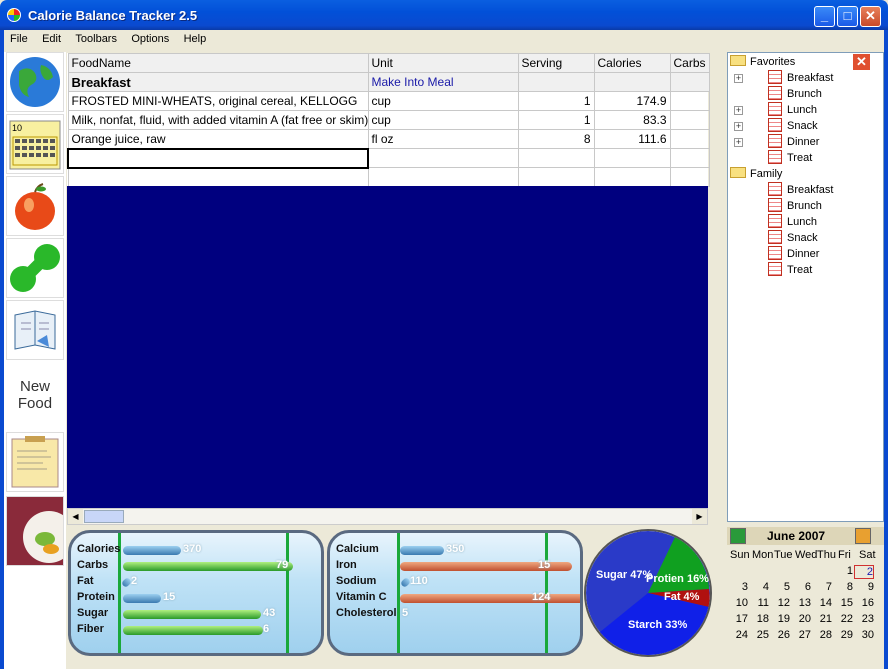 This screenshot has height=669, width=888. What do you see at coordinates (218, 82) in the screenshot?
I see `meal-name: Breakfast` at bounding box center [218, 82].